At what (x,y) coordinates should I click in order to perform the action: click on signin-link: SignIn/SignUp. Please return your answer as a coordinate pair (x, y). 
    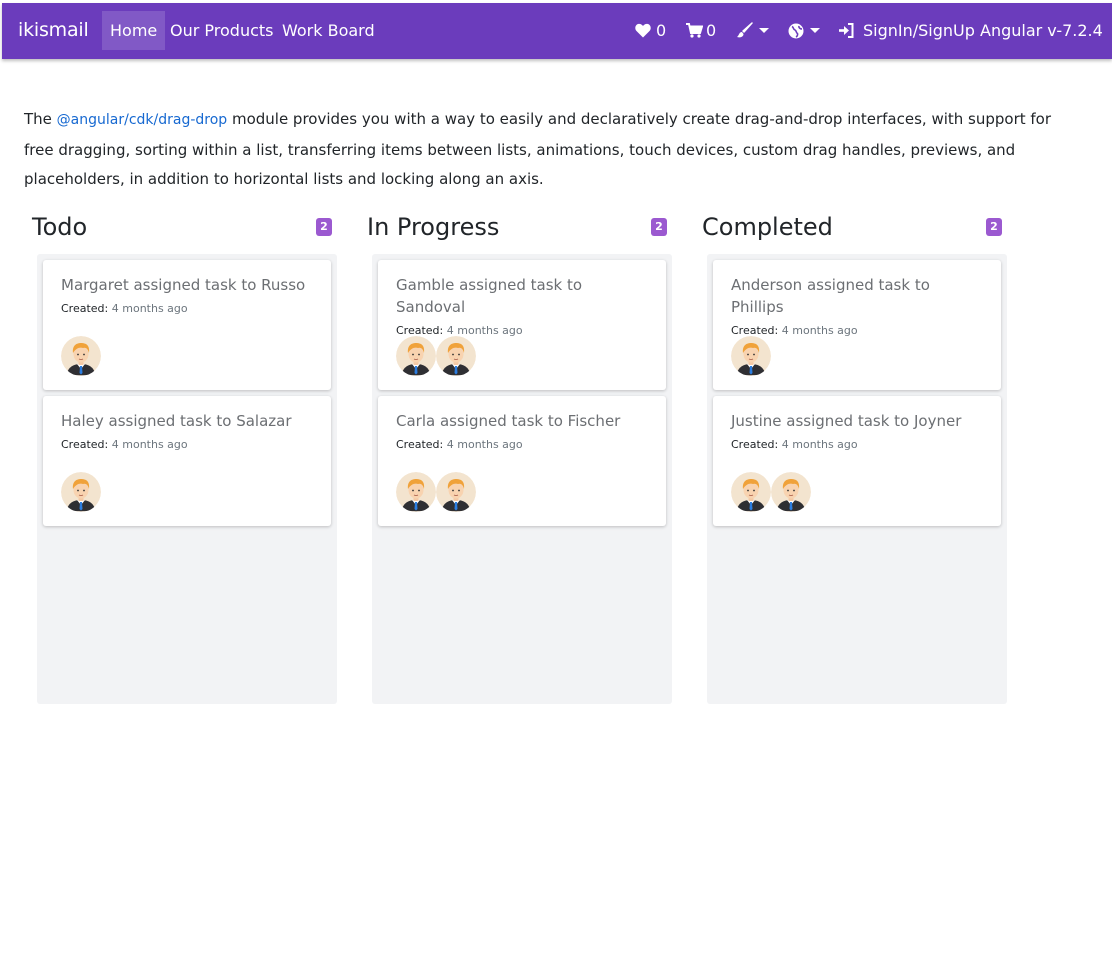
    Looking at the image, I should click on (906, 30).